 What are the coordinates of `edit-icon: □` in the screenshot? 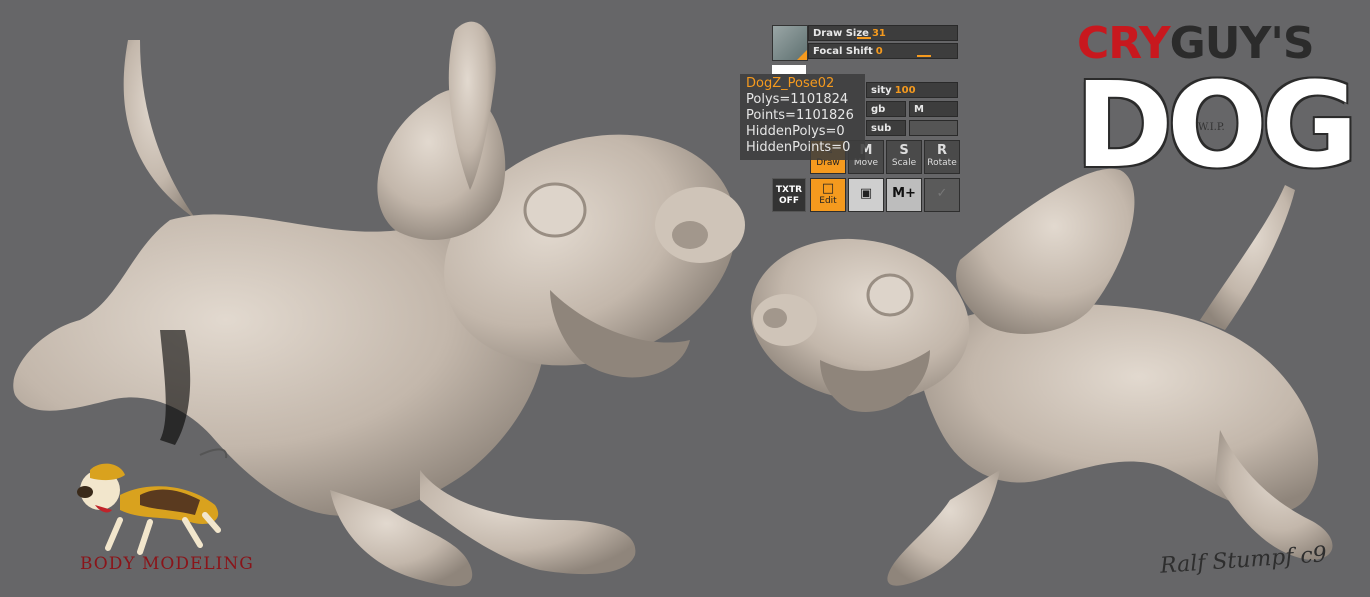 It's located at (828, 188).